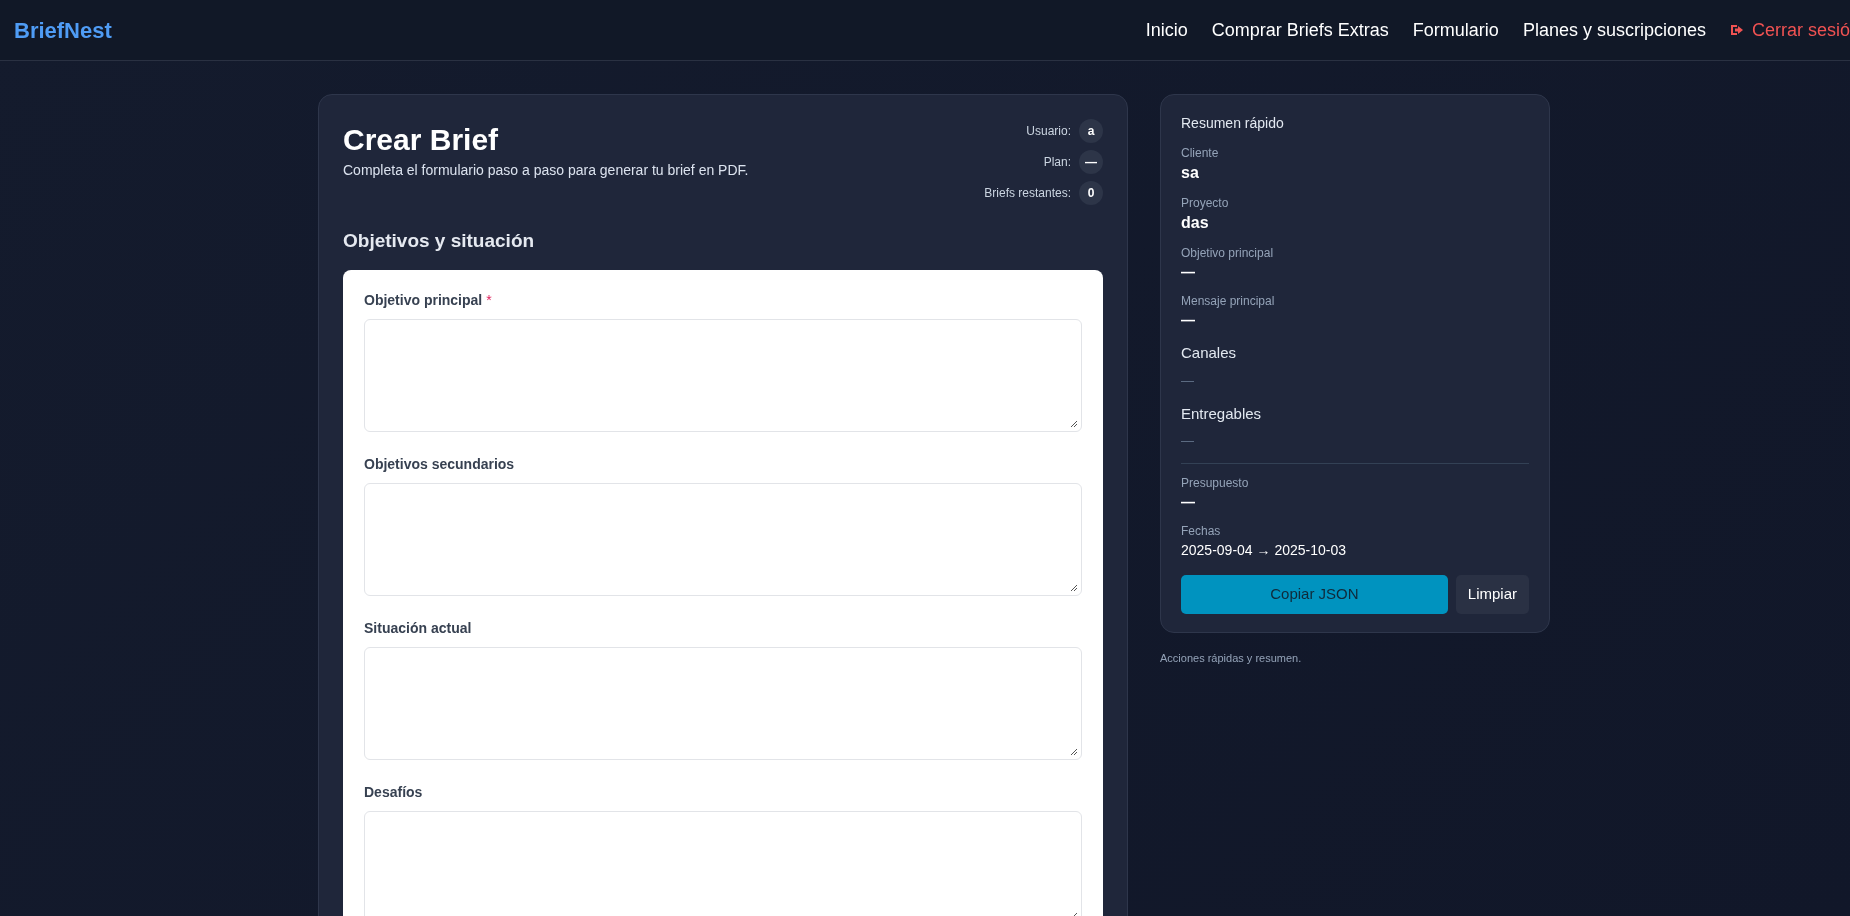  I want to click on page-subtitle: Completa el formulario paso a paso para generar tu brief en PDF., so click(546, 170).